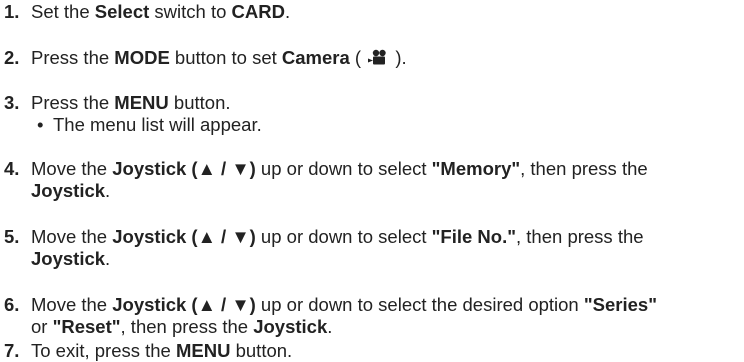 The width and height of the screenshot is (744, 362). Describe the element at coordinates (12, 236) in the screenshot. I see `step-number: 5.` at that location.